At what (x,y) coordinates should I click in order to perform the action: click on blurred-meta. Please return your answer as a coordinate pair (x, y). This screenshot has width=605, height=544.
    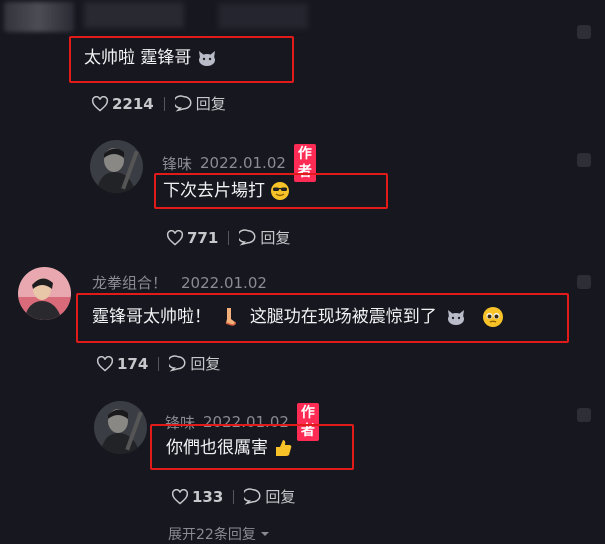
    Looking at the image, I should click on (263, 16).